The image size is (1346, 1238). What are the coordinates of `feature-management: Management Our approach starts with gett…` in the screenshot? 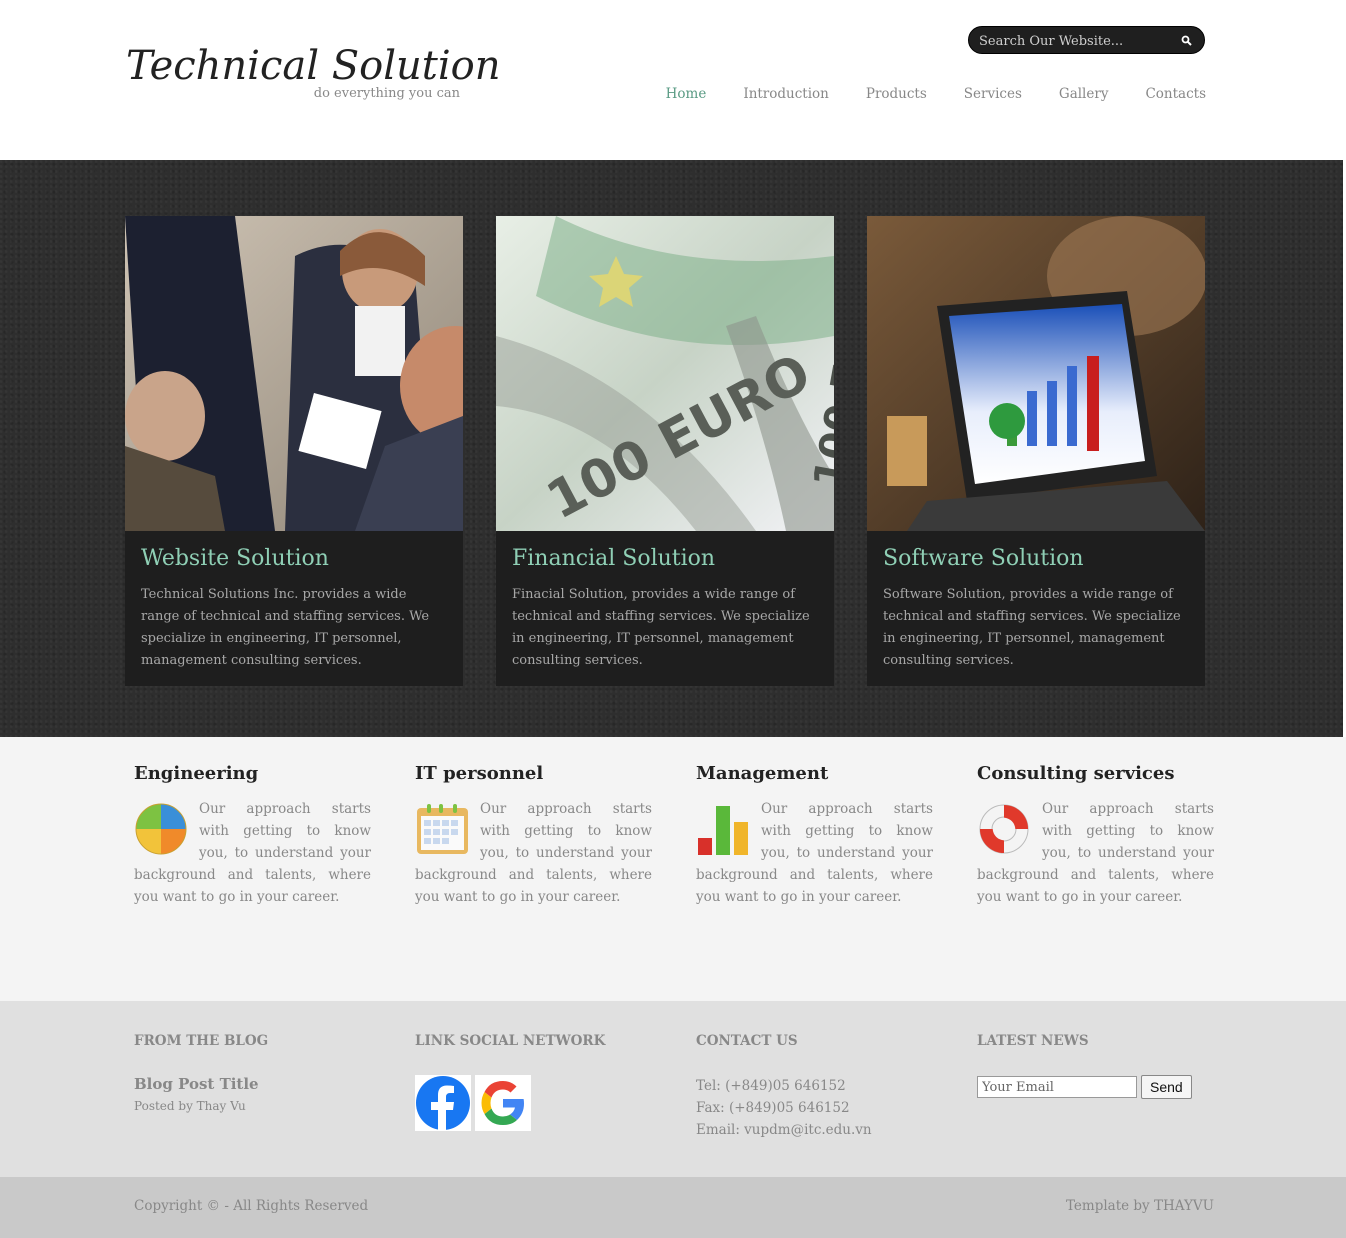 It's located at (814, 835).